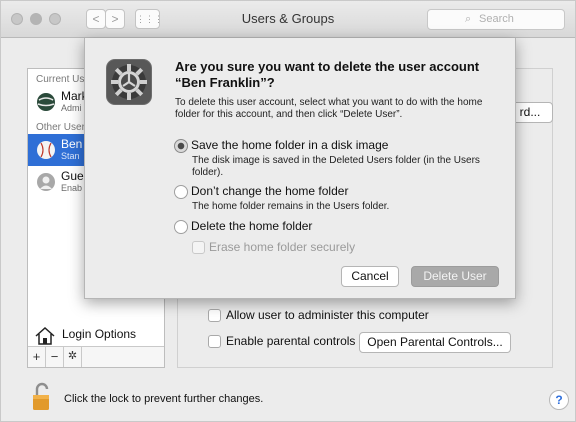  Describe the element at coordinates (99, 334) in the screenshot. I see `login-options-label: Login Options` at that location.